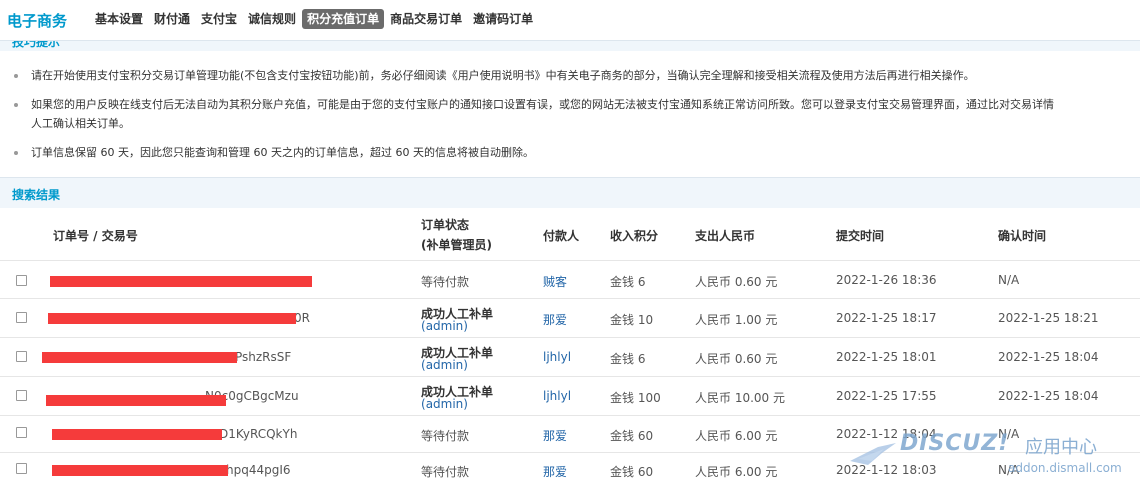  Describe the element at coordinates (634, 236) in the screenshot. I see `col-income: 收入积分` at that location.